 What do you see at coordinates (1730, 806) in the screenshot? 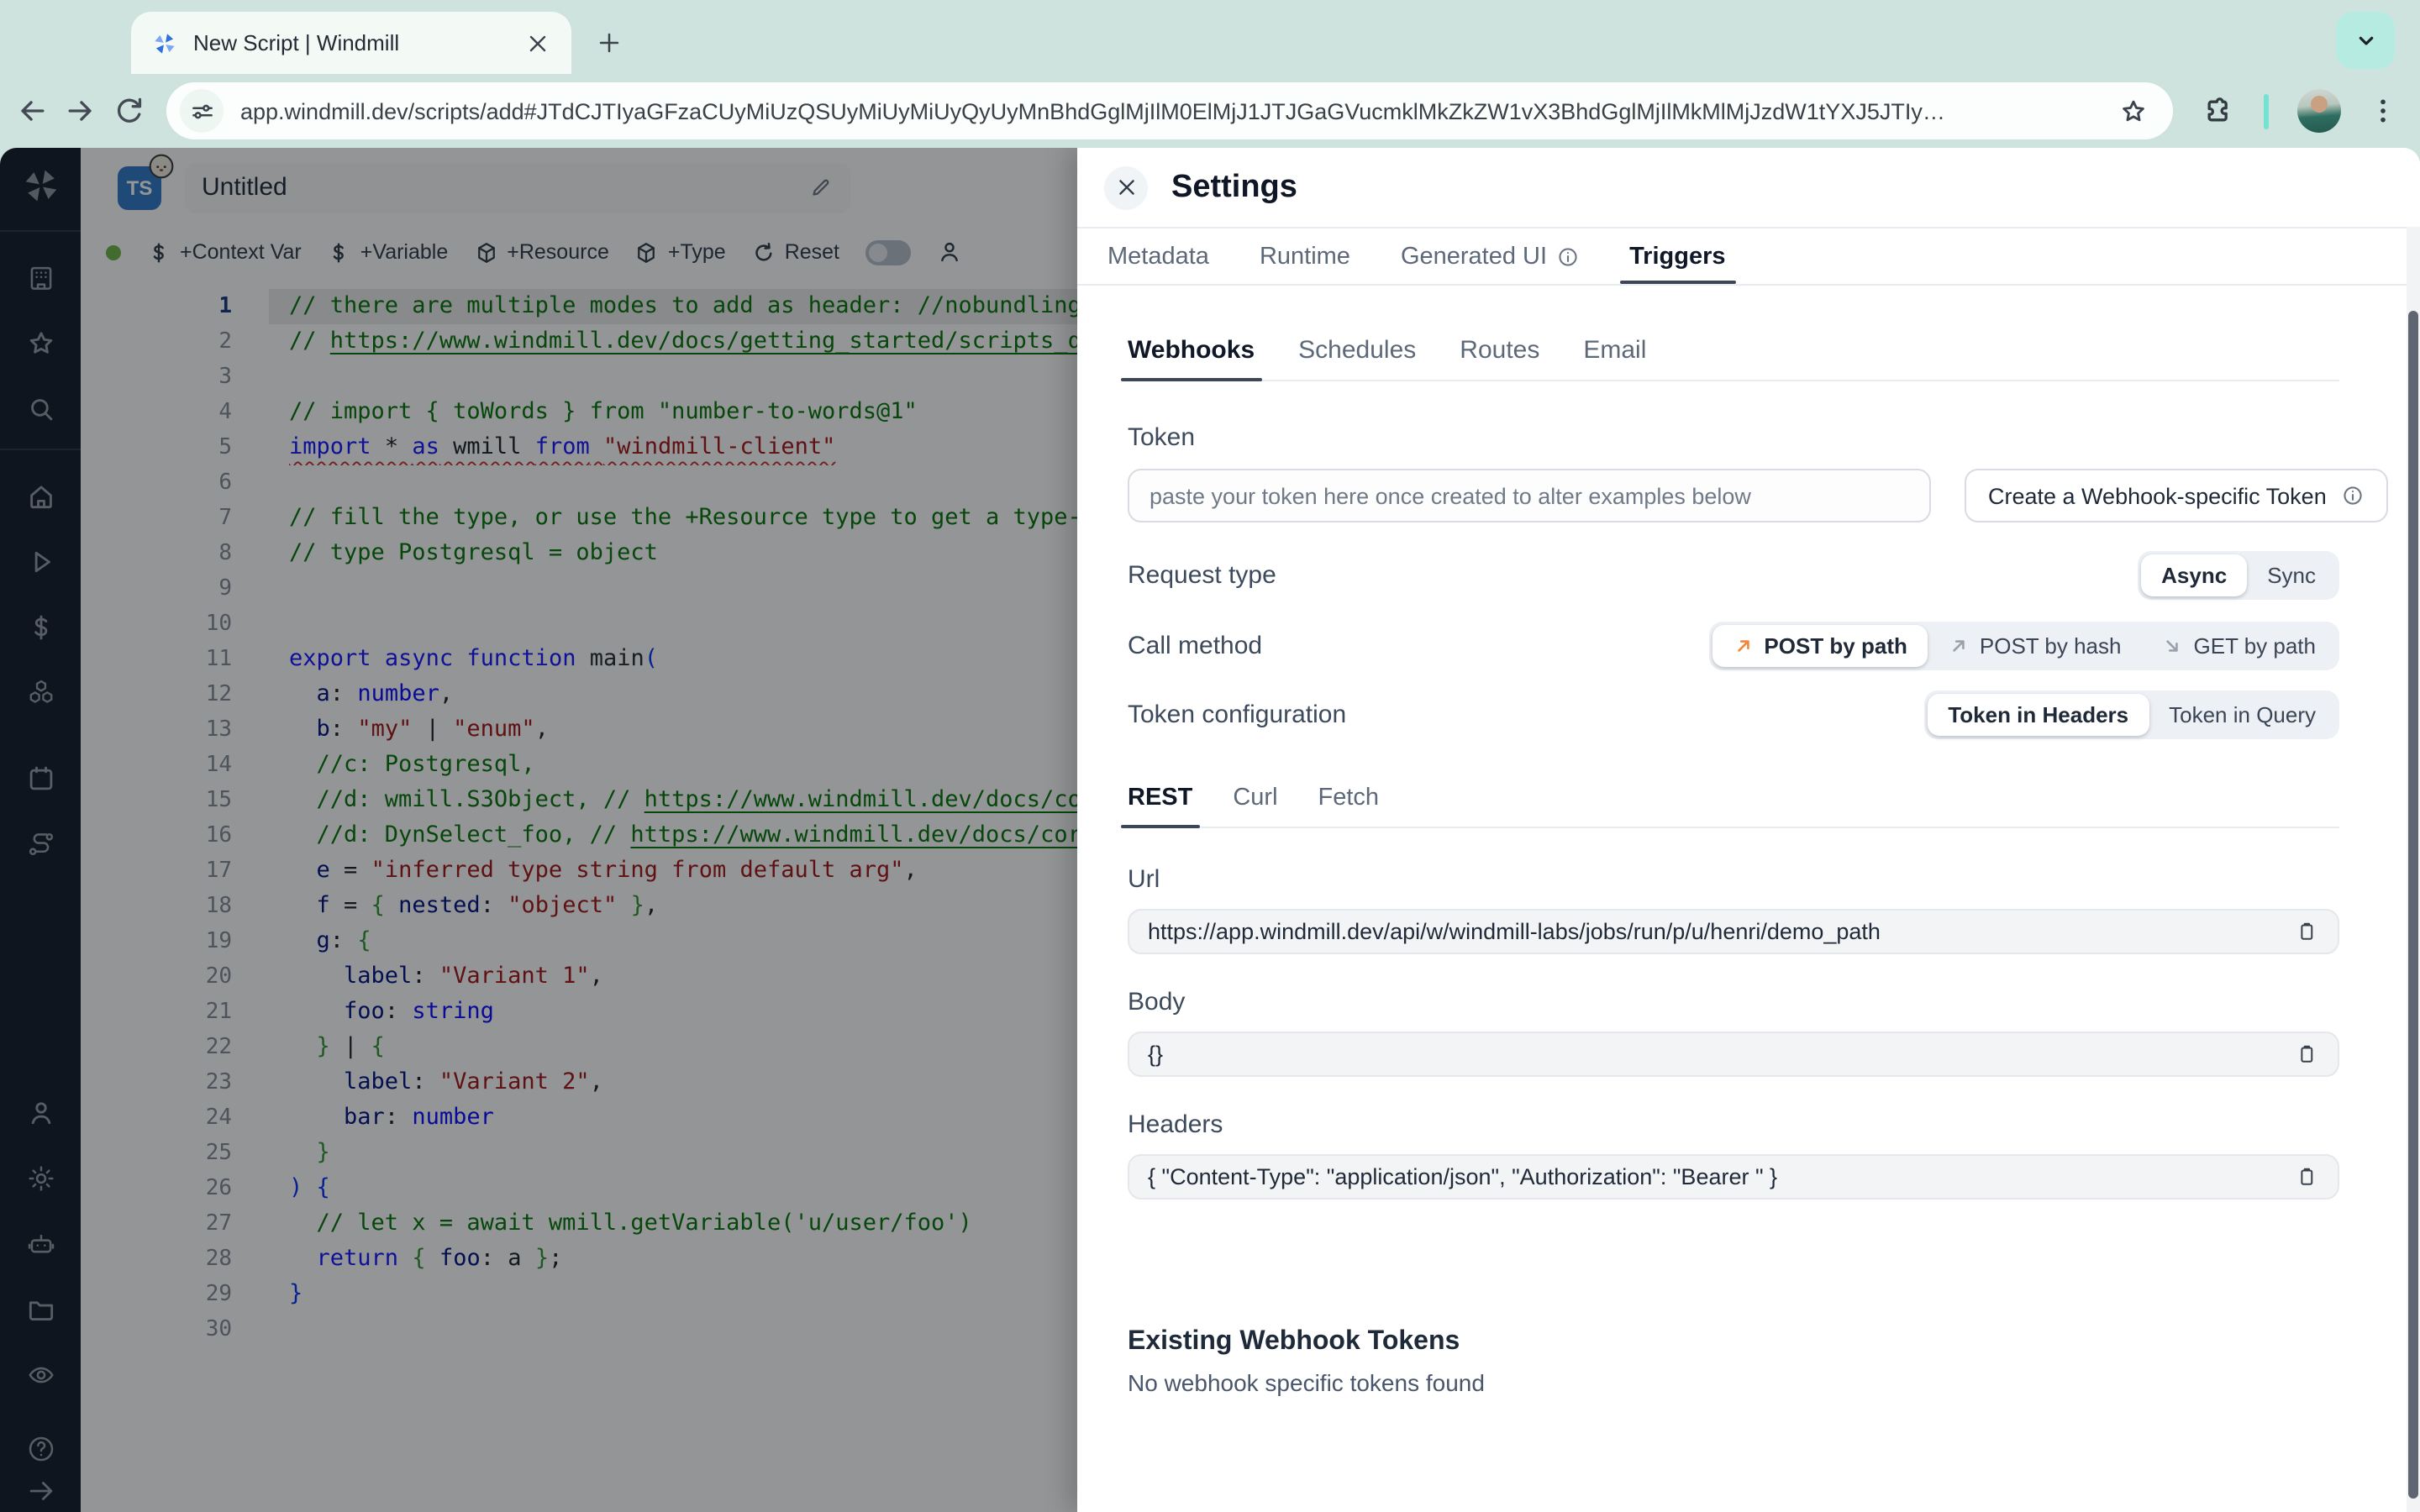
I see `example-tabs: REST Curl Fetch` at bounding box center [1730, 806].